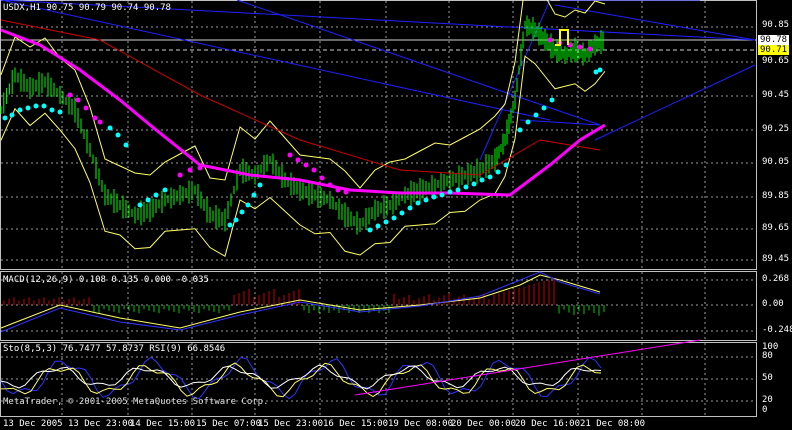  Describe the element at coordinates (776, 279) in the screenshot. I see `macd-axis-label: 0.268` at that location.